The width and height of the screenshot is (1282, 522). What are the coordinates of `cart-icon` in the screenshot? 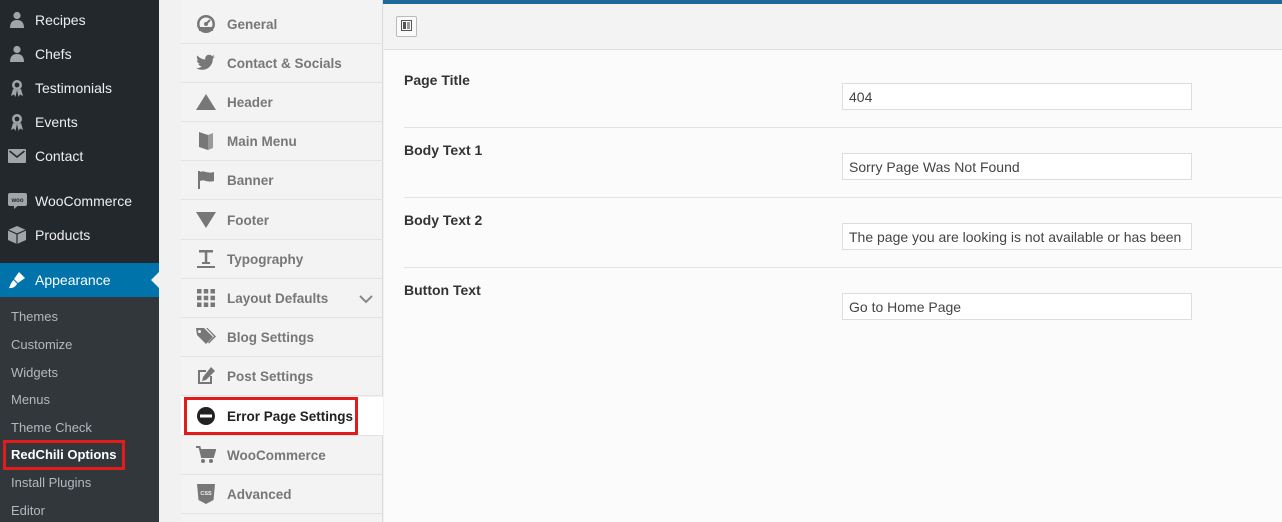 It's located at (206, 455).